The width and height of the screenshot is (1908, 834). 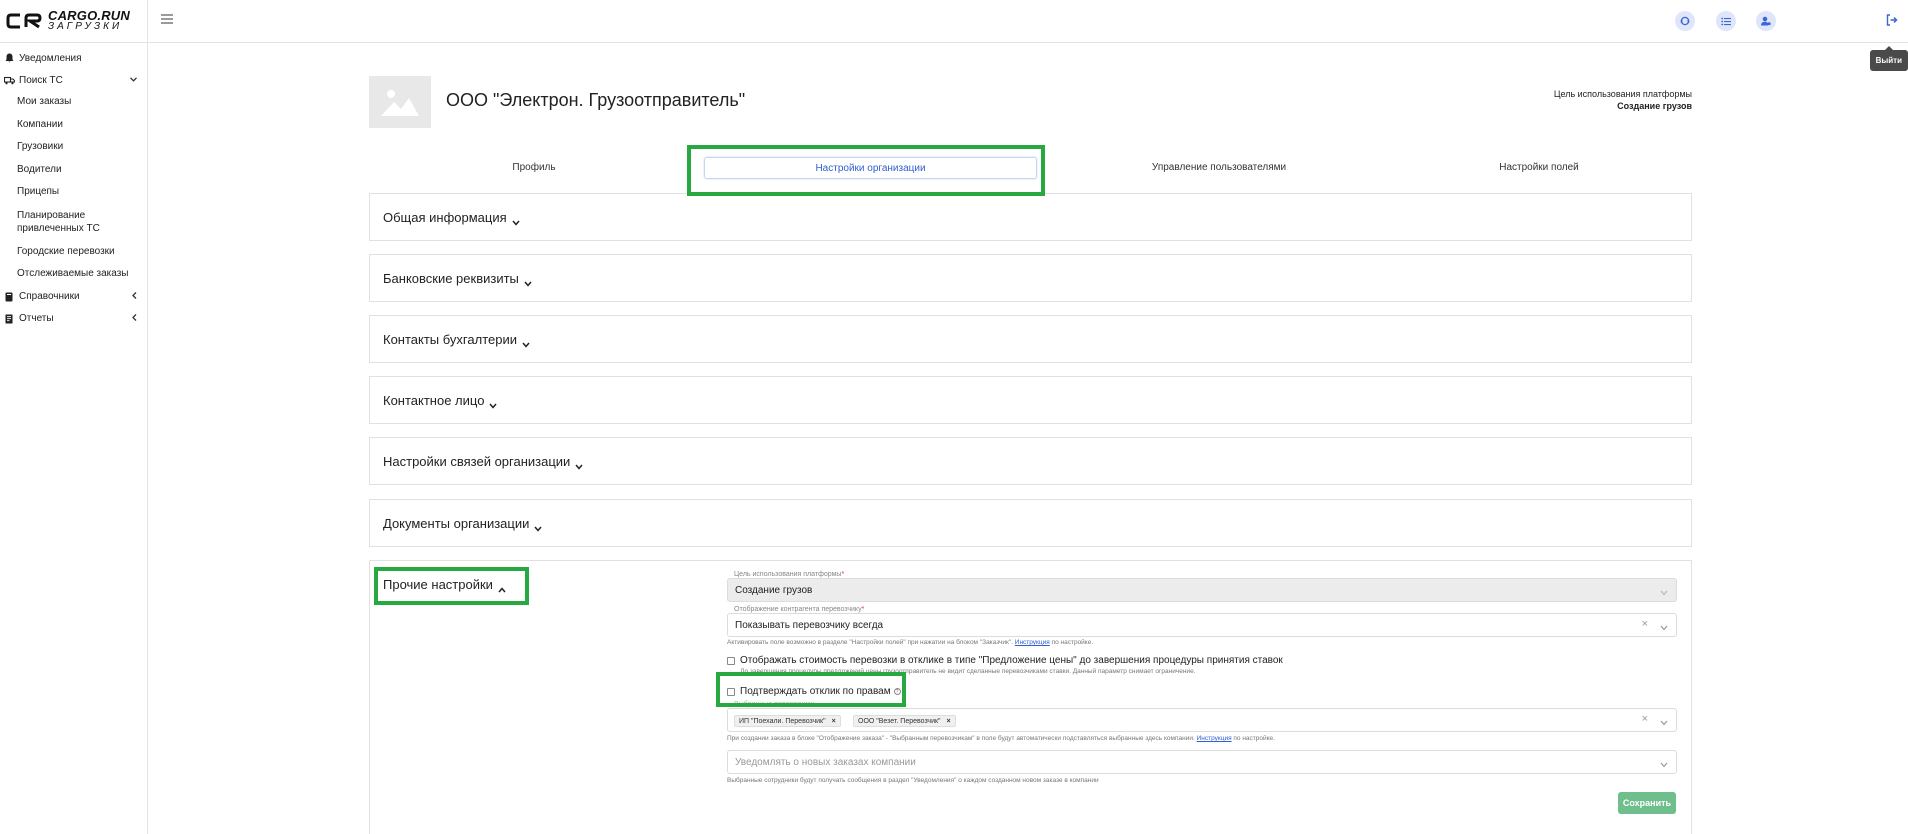 I want to click on tab-field-settings: Настройки полей, so click(x=1539, y=168).